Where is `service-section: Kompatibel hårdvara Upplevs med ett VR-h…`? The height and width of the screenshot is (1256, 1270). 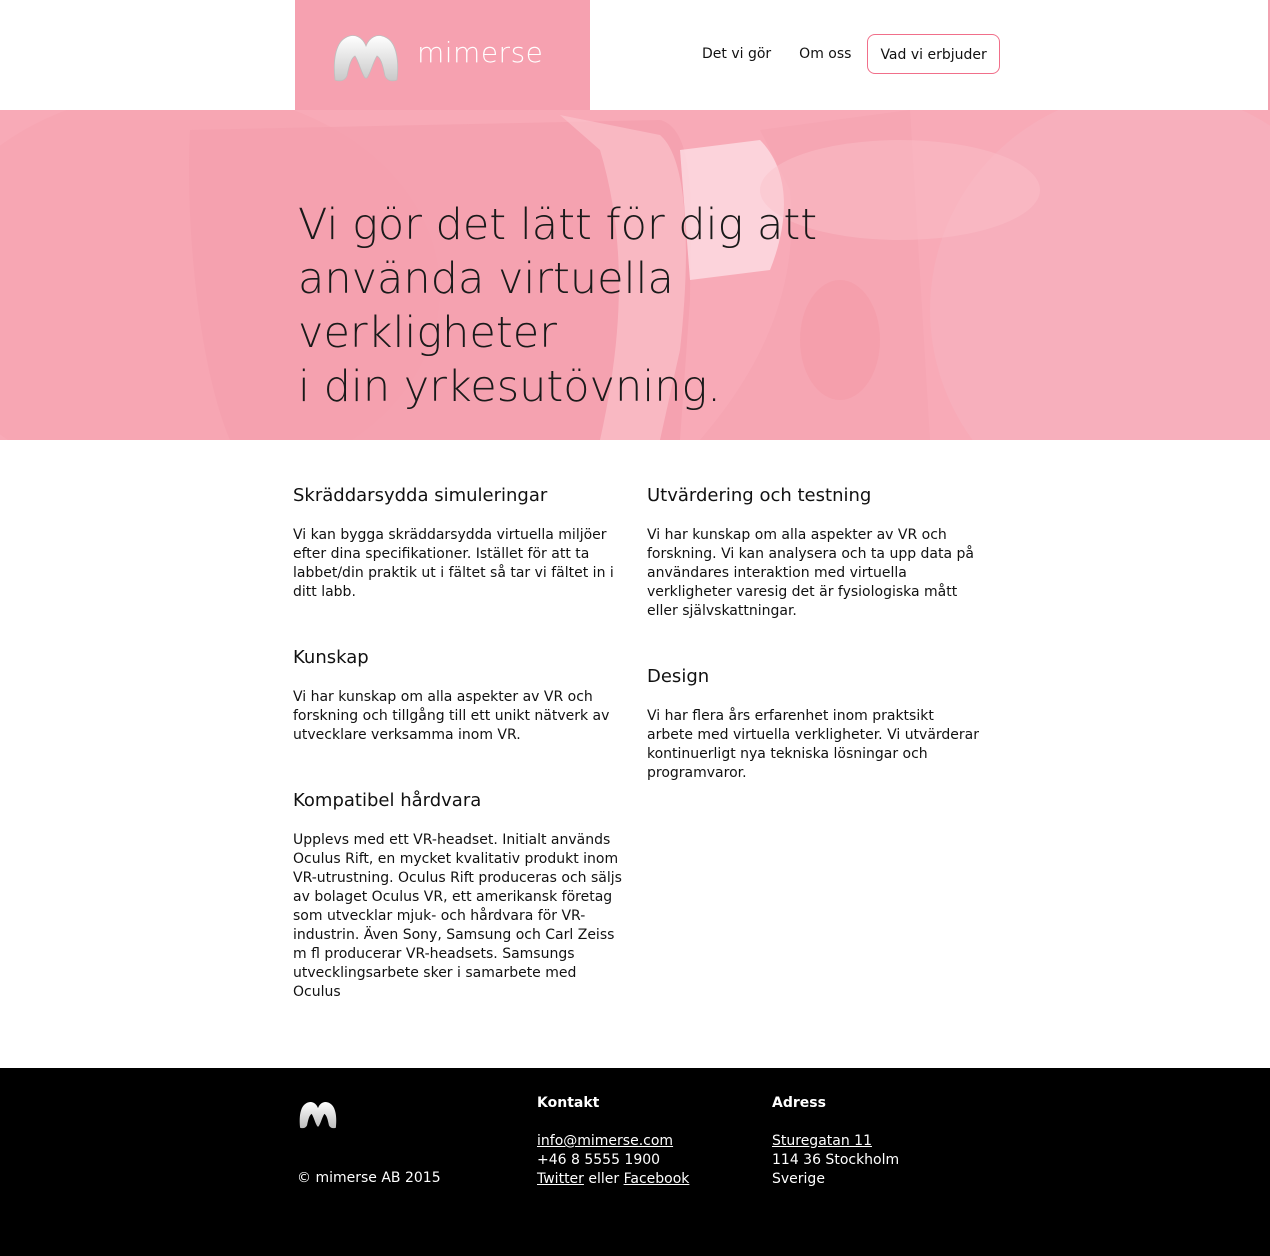
service-section: Kompatibel hårdvara Upplevs med ett VR-h… is located at coordinates (460, 895).